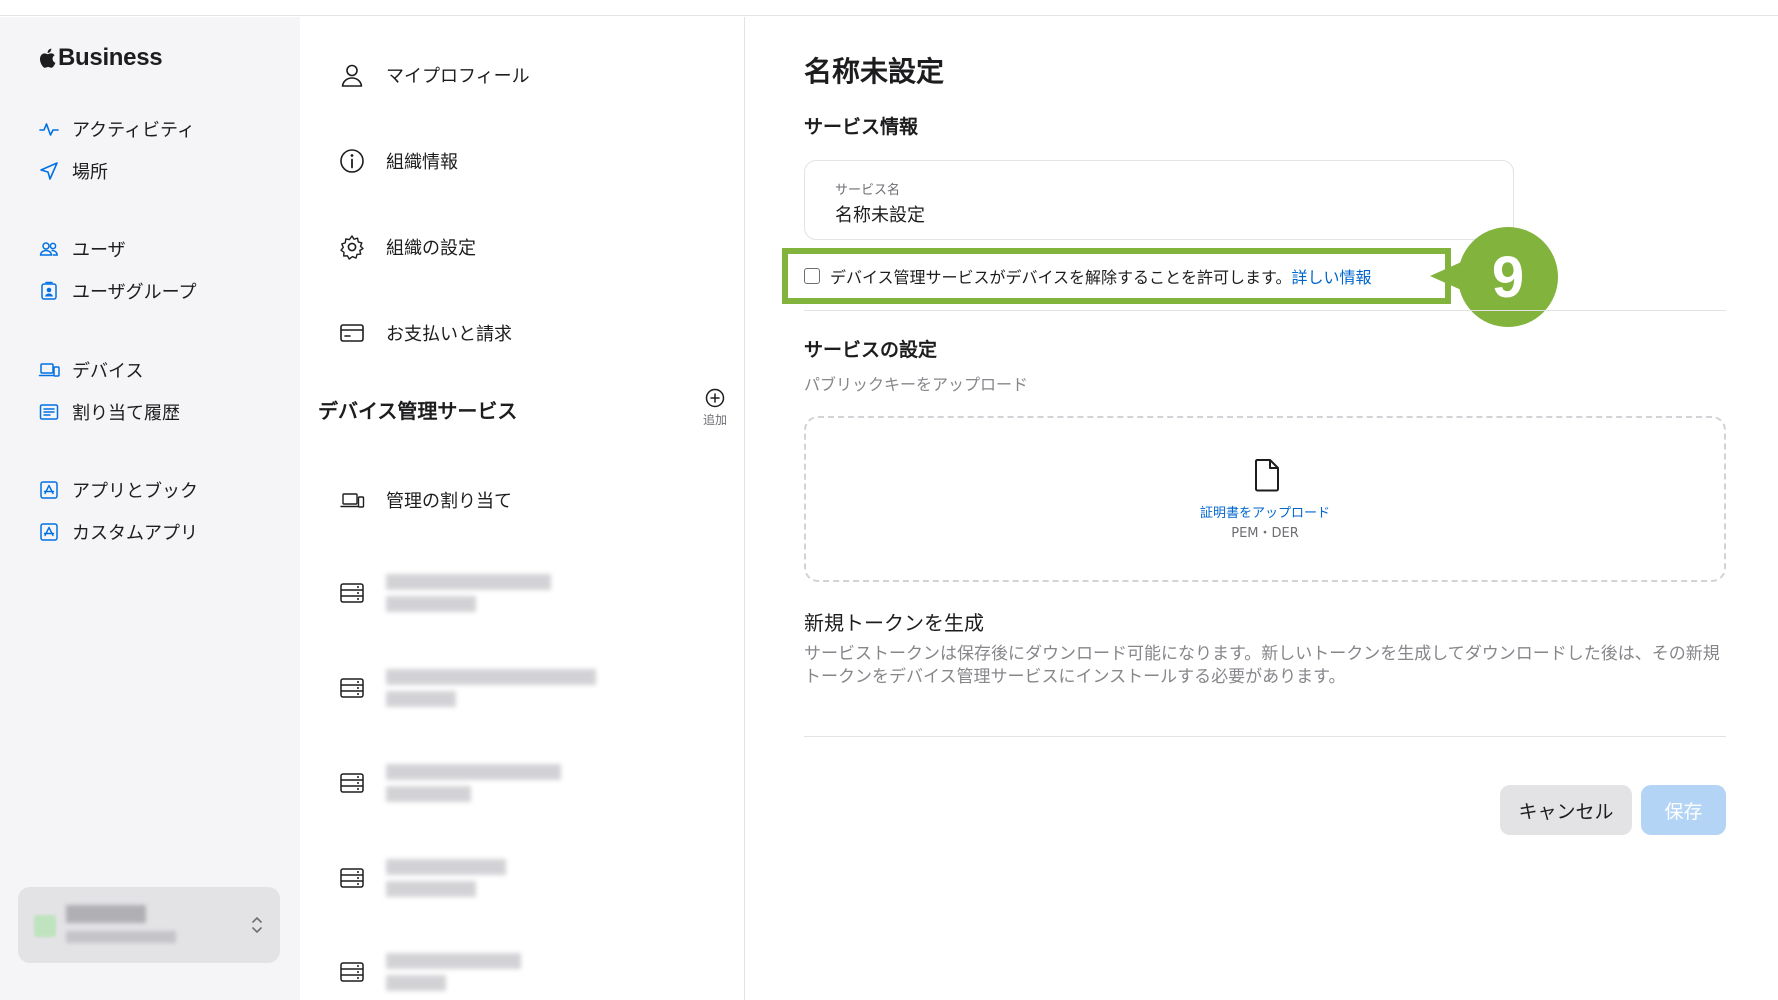  I want to click on sidebar-item-locations: 場所, so click(73, 171).